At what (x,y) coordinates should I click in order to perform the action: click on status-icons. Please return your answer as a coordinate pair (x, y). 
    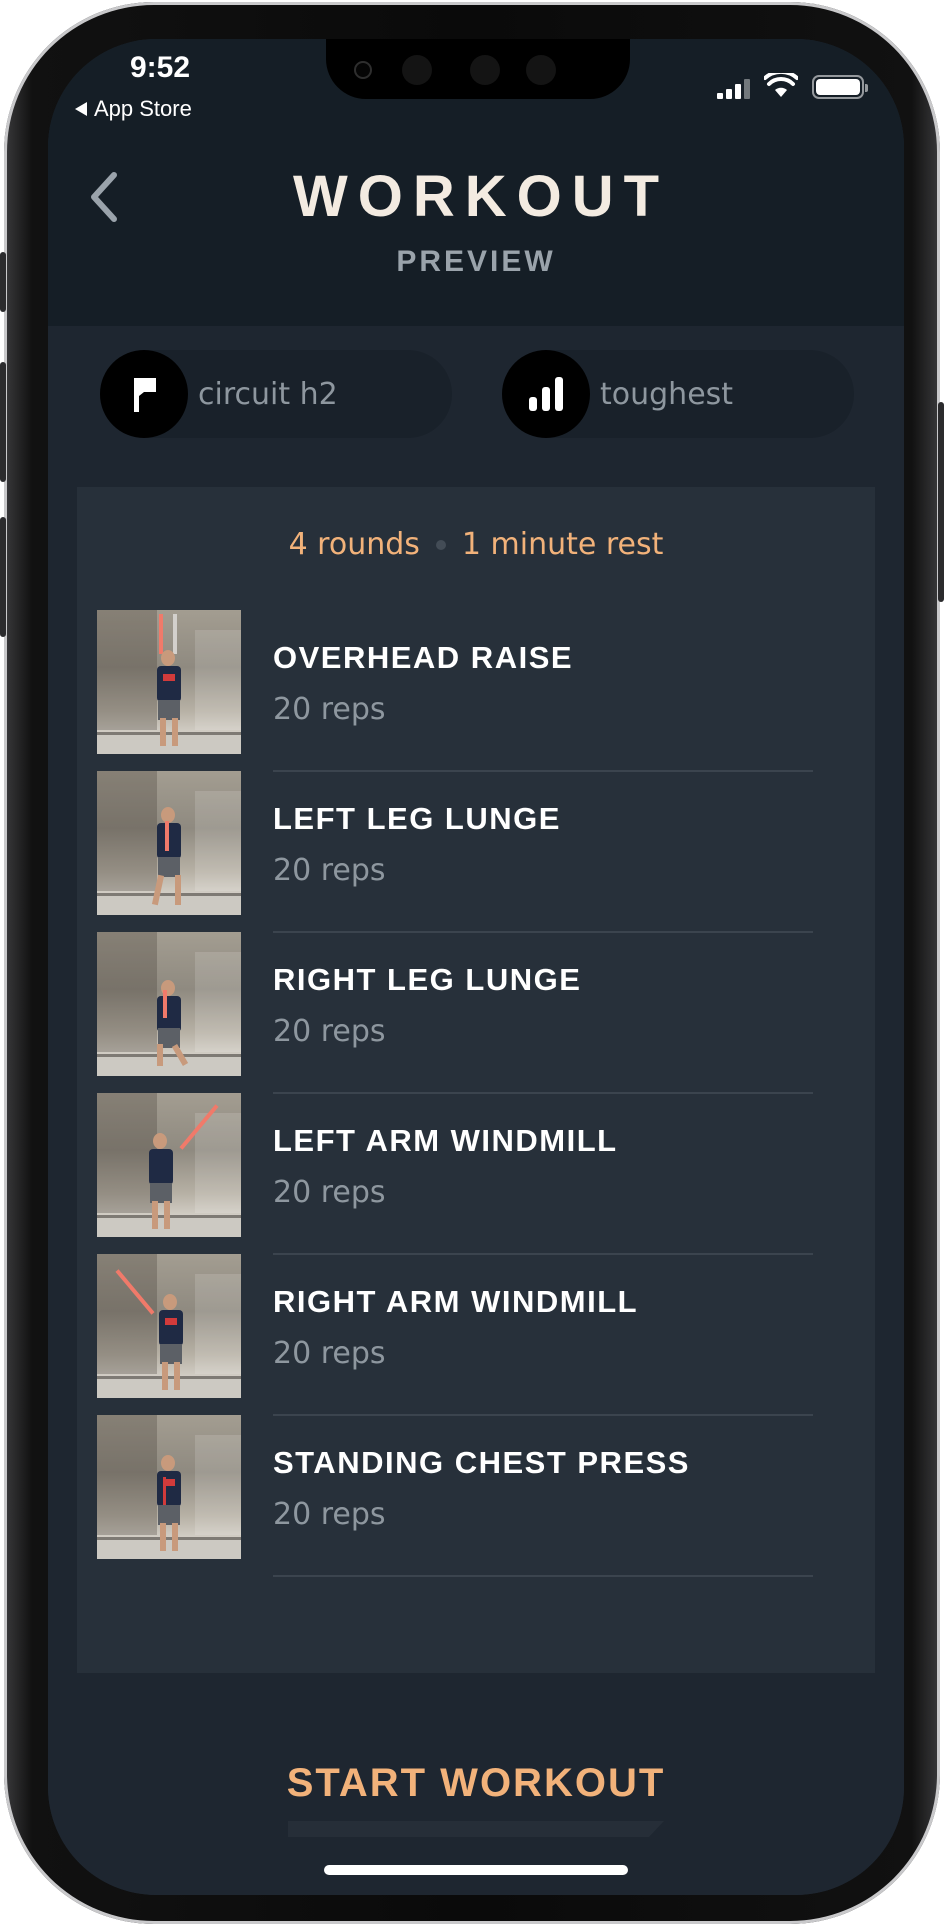
    Looking at the image, I should click on (792, 86).